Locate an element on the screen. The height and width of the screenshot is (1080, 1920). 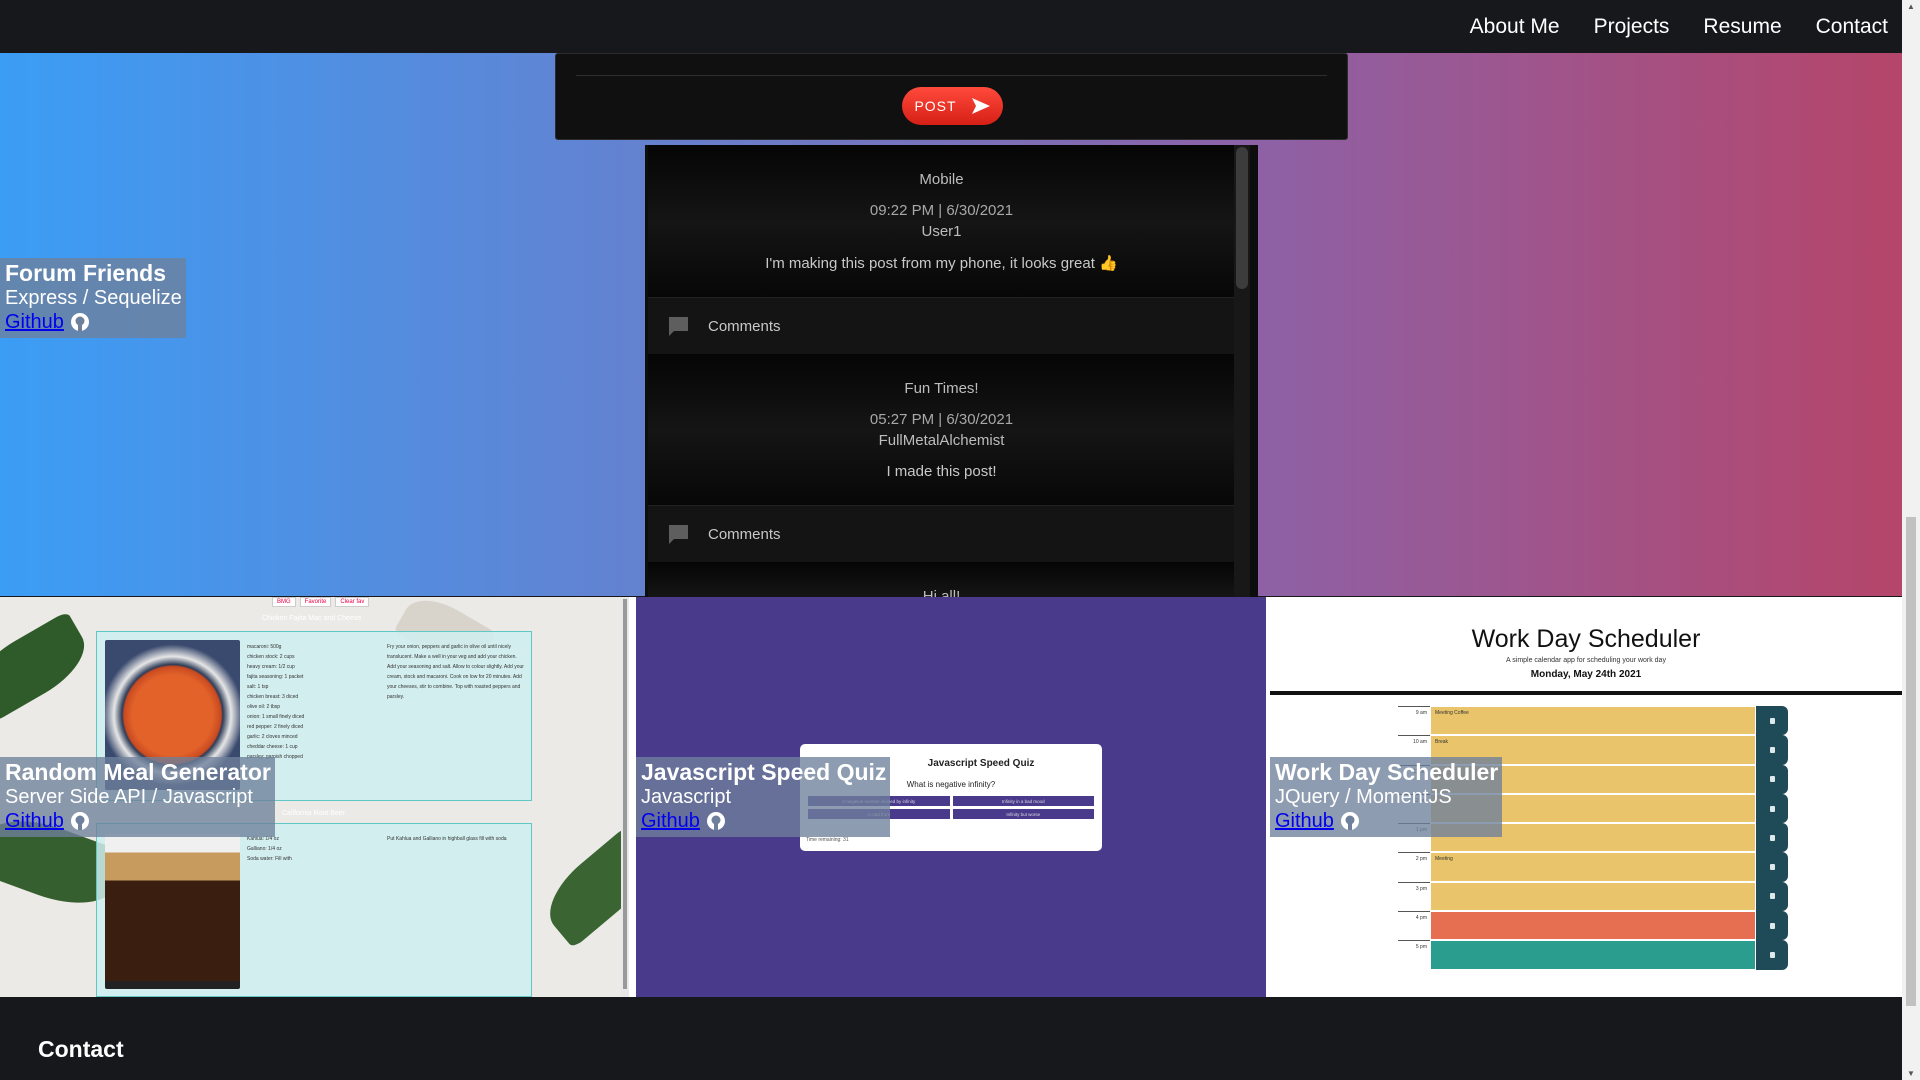
ingredient: cheddar cheese: 1 cup is located at coordinates (272, 747).